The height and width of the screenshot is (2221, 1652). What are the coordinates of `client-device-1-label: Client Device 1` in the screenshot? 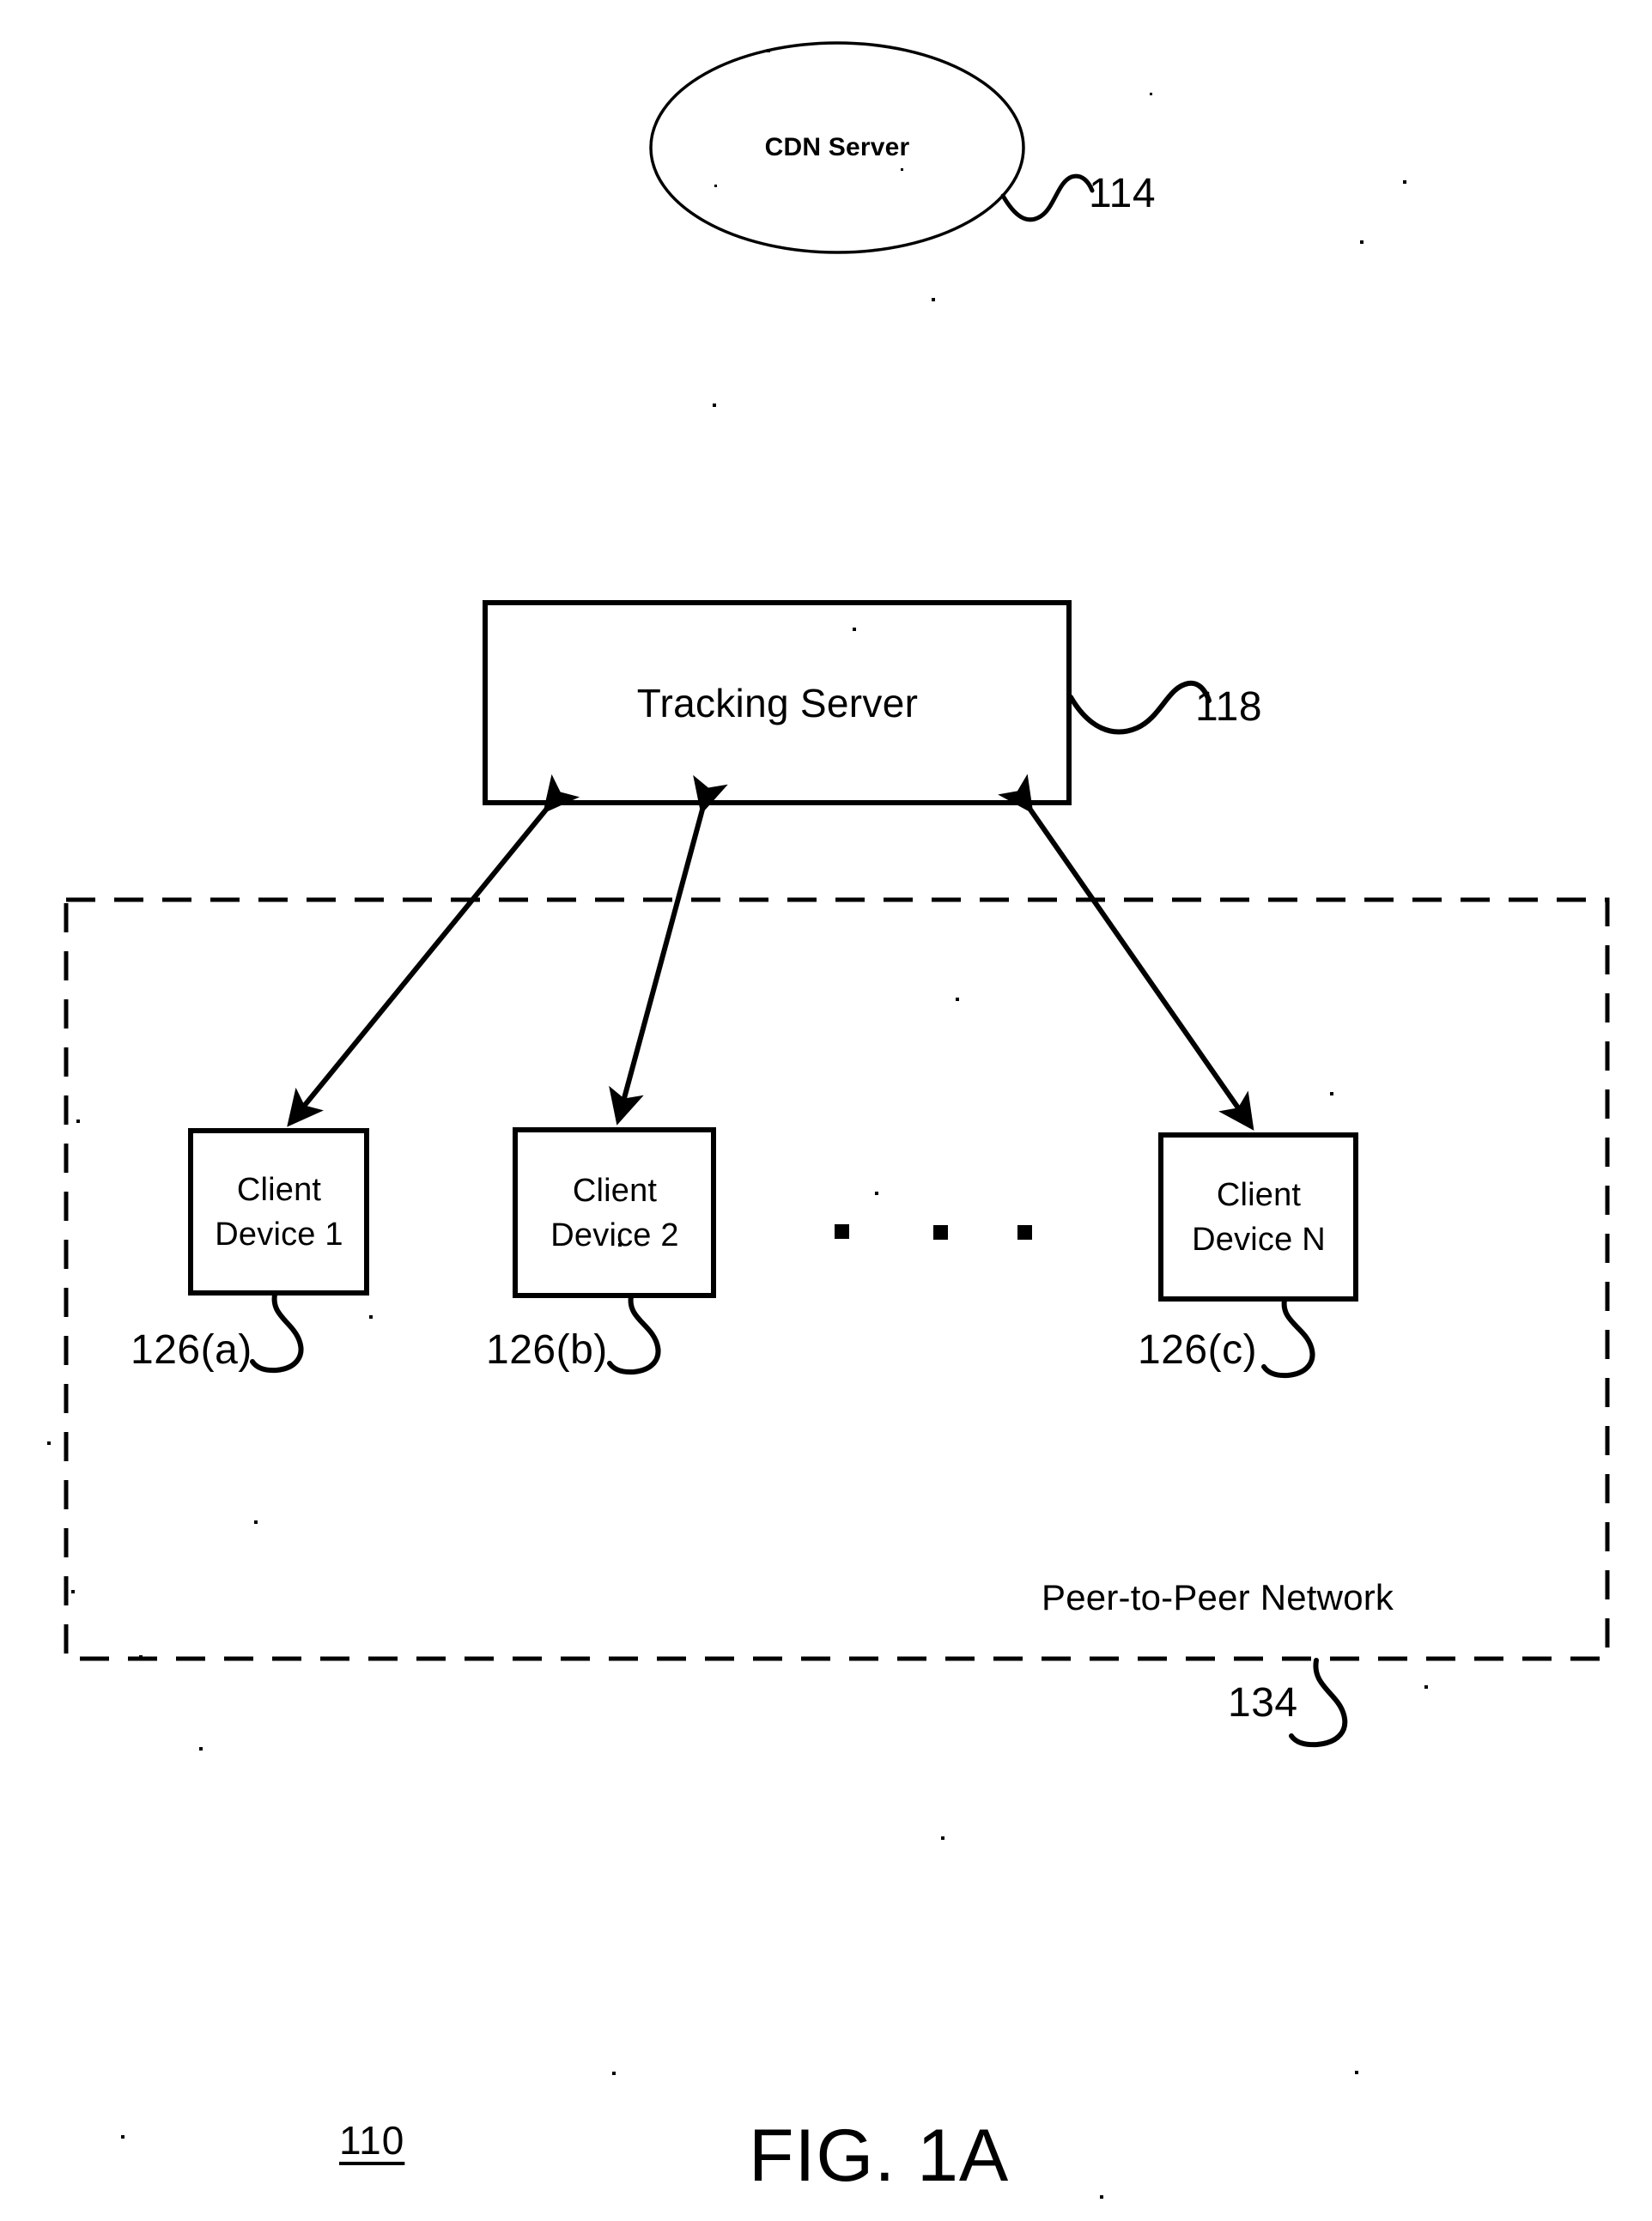 It's located at (279, 1212).